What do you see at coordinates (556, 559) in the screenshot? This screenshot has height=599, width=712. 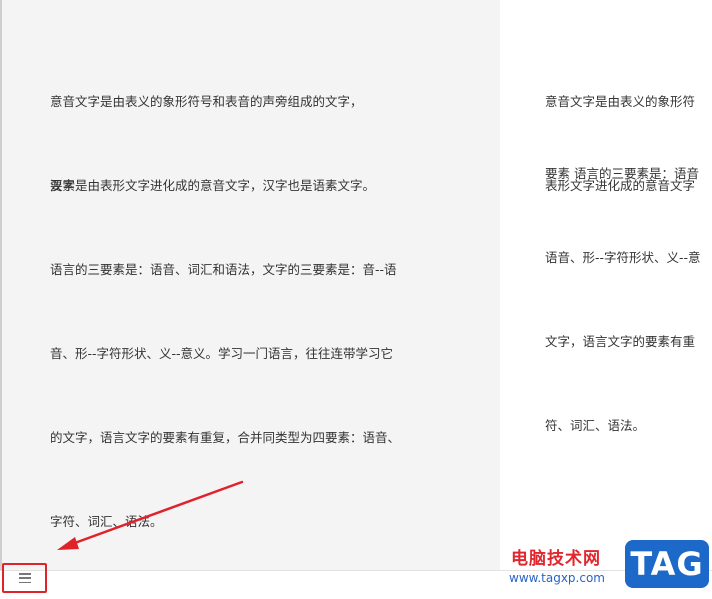 I see `watermark-site-name: 电脑技术网` at bounding box center [556, 559].